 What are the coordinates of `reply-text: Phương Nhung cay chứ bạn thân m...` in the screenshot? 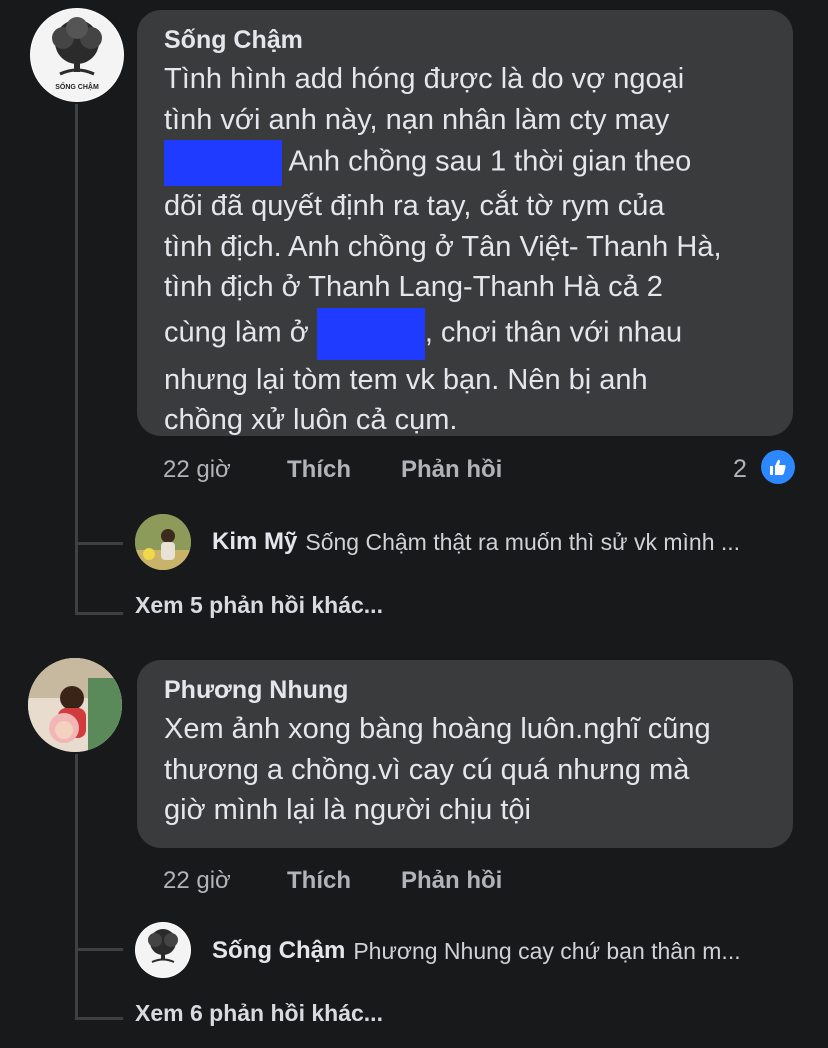 It's located at (547, 950).